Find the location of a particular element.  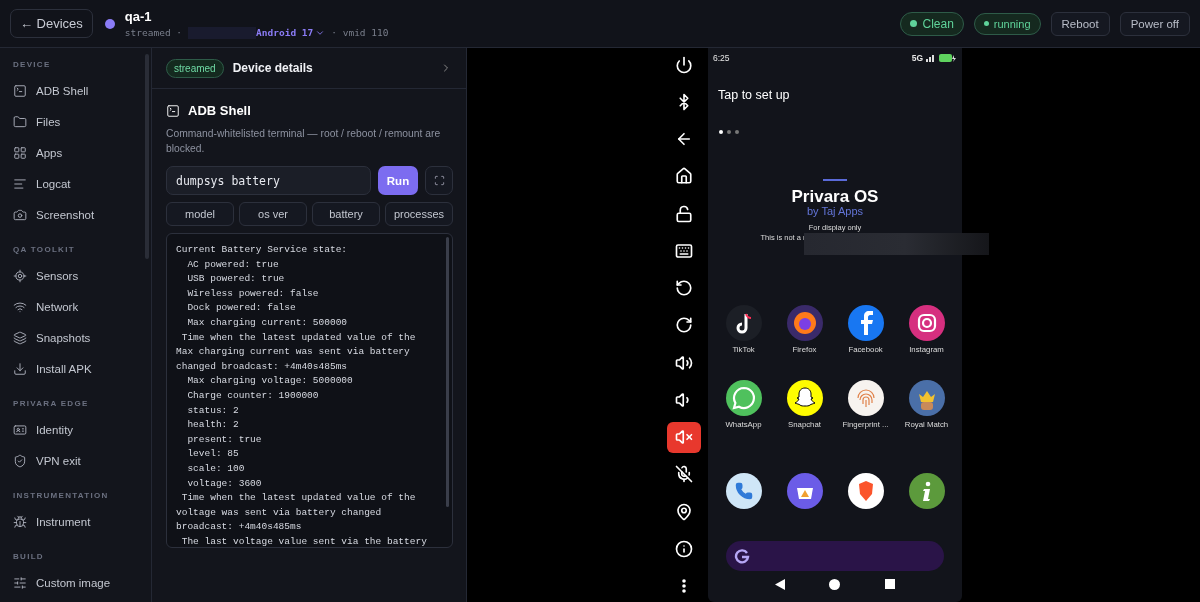

tiktok-app-icon is located at coordinates (743, 323).